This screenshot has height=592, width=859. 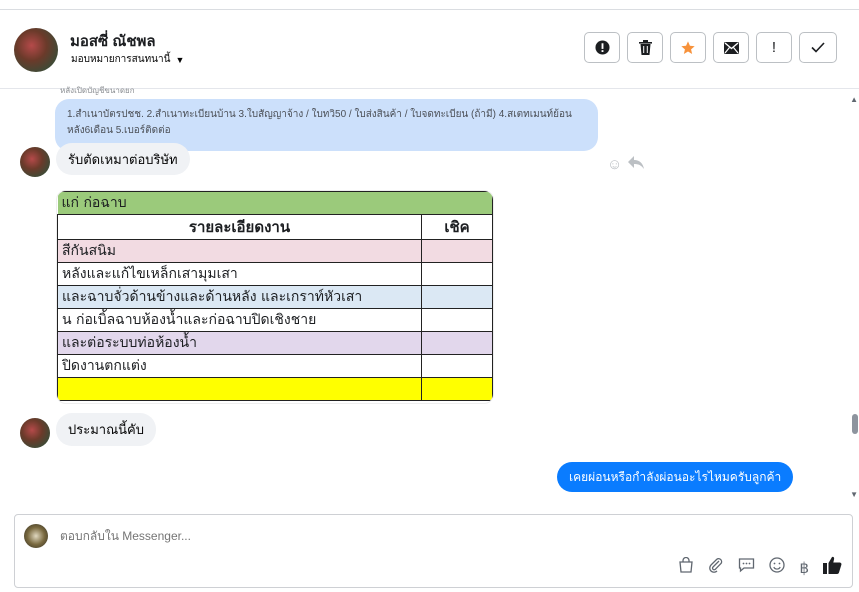 I want to click on assign-dropdown: มอบหมายการสนทนานี้ ▼, so click(x=127, y=59).